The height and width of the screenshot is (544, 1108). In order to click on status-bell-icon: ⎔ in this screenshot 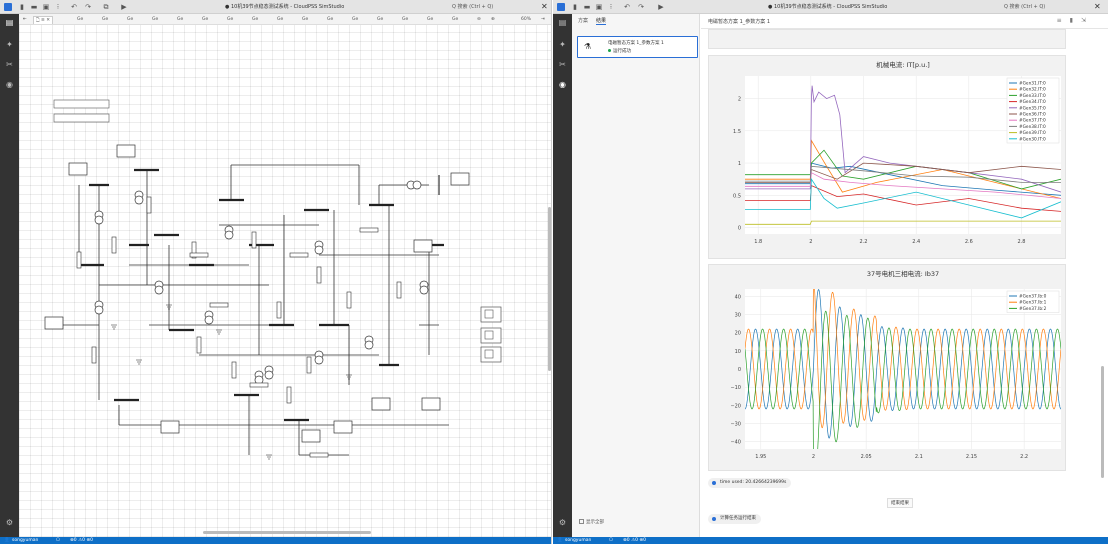, I will do `click(58, 540)`.